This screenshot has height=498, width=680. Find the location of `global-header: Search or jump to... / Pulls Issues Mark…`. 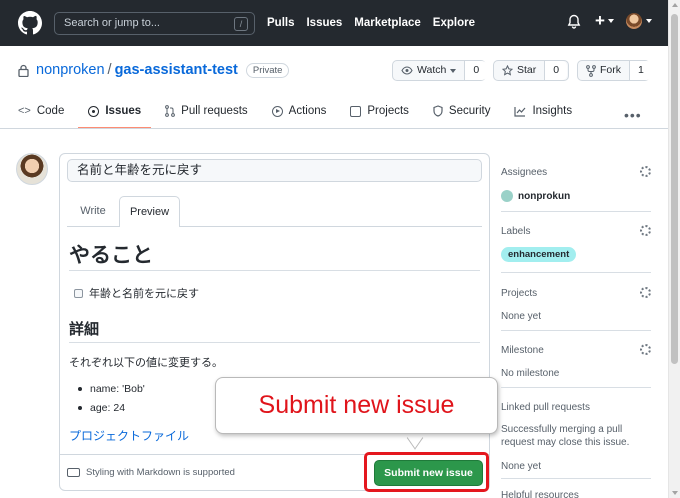

global-header: Search or jump to... / Pulls Issues Mark… is located at coordinates (334, 23).